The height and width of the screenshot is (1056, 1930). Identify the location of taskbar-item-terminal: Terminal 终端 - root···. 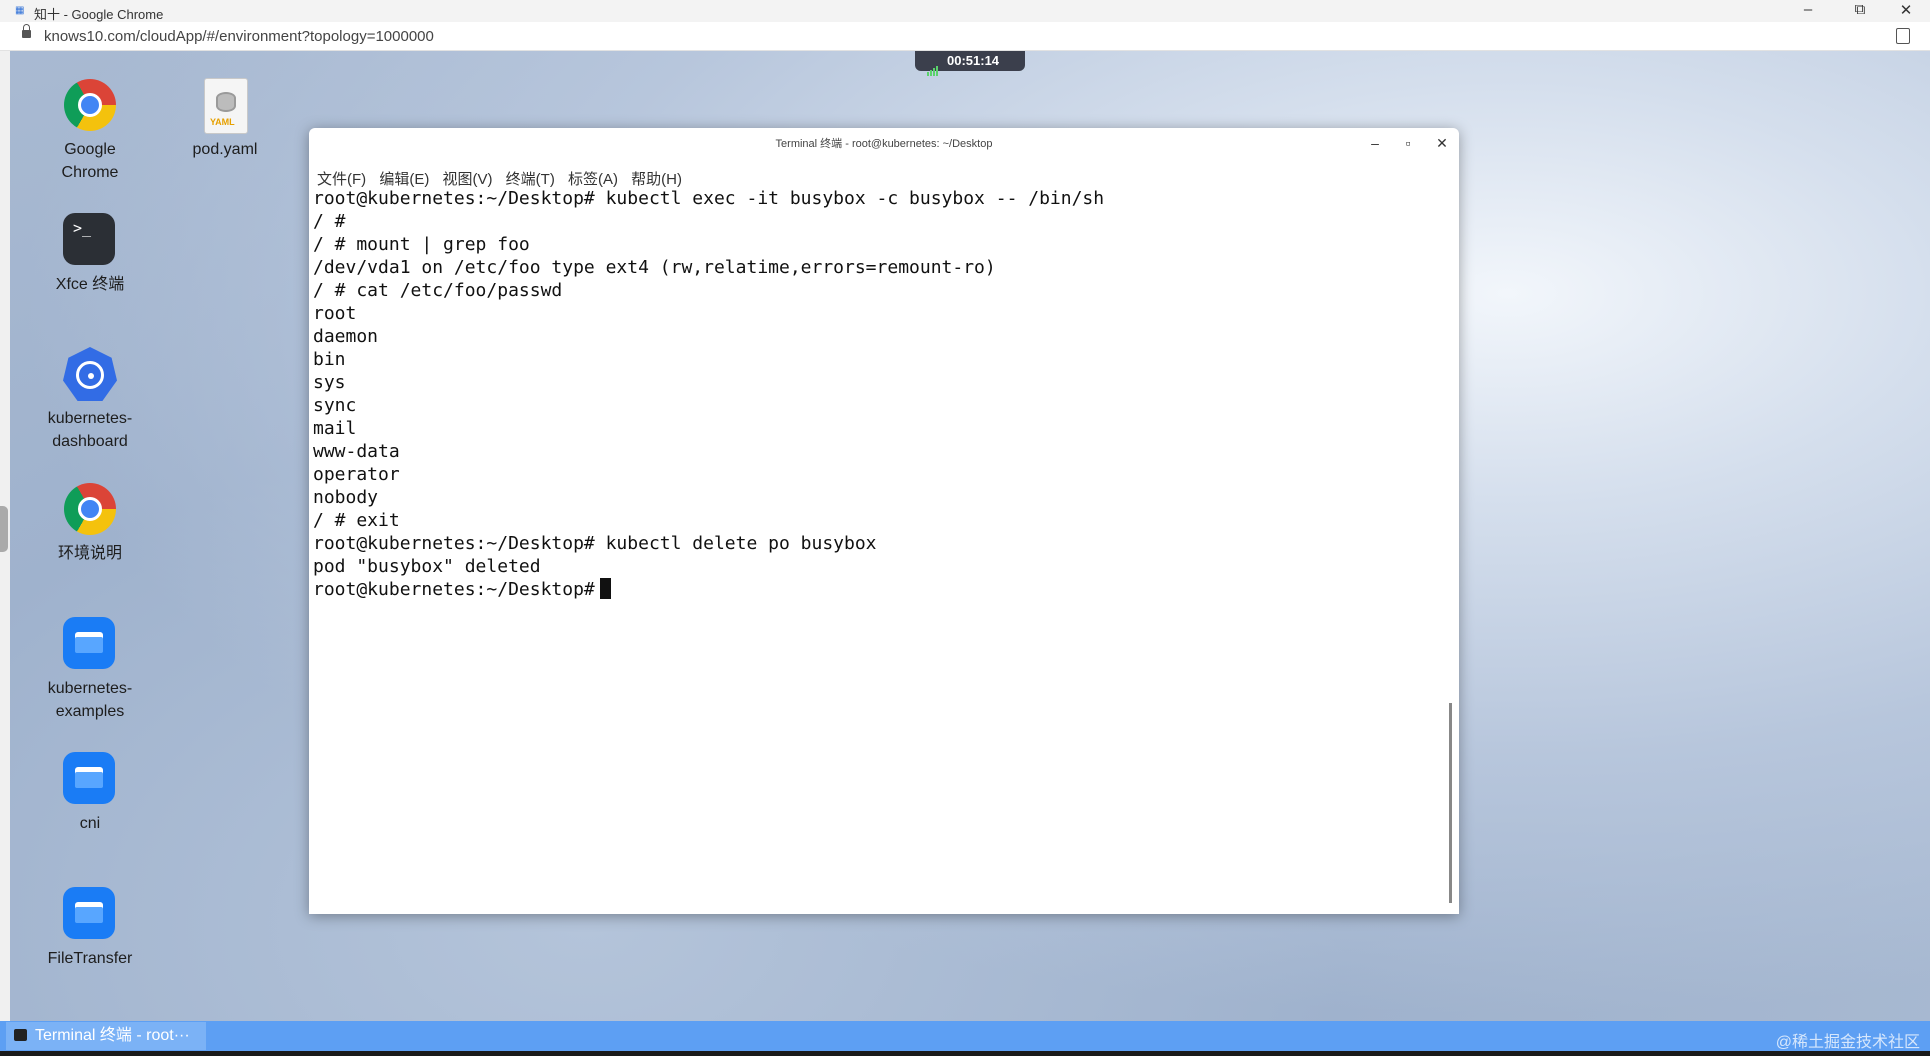
(106, 1036).